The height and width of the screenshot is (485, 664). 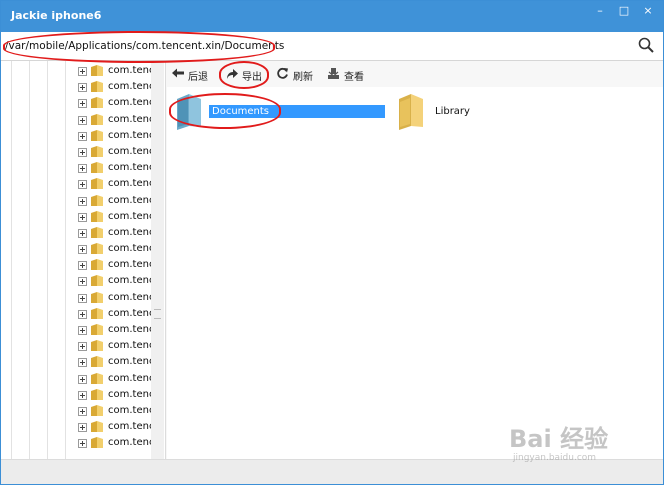 I want to click on scrollbar-grip, so click(x=157, y=314).